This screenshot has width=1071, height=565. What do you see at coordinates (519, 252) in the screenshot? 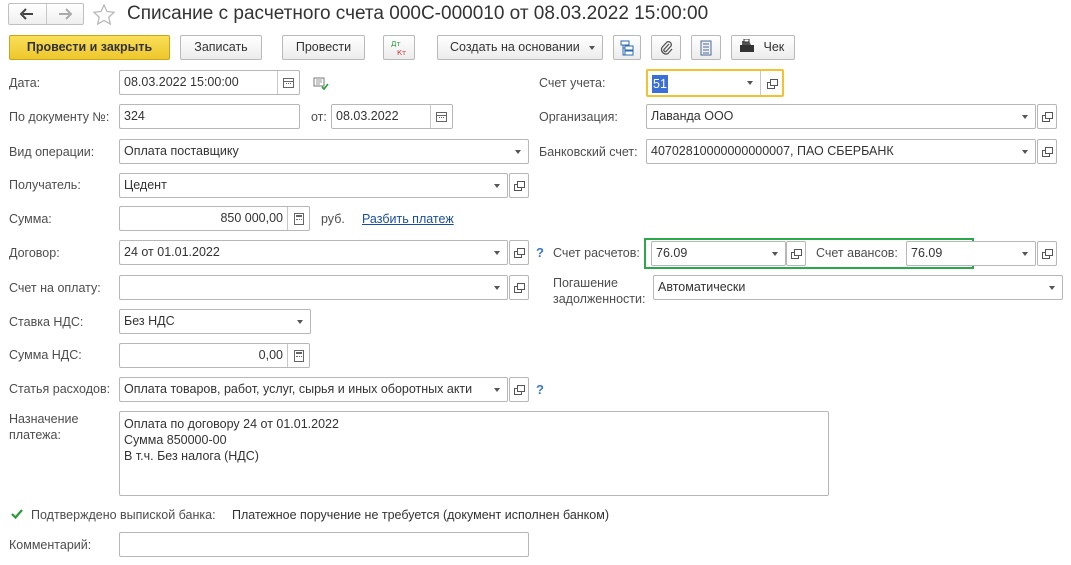
I see `contract-open-button` at bounding box center [519, 252].